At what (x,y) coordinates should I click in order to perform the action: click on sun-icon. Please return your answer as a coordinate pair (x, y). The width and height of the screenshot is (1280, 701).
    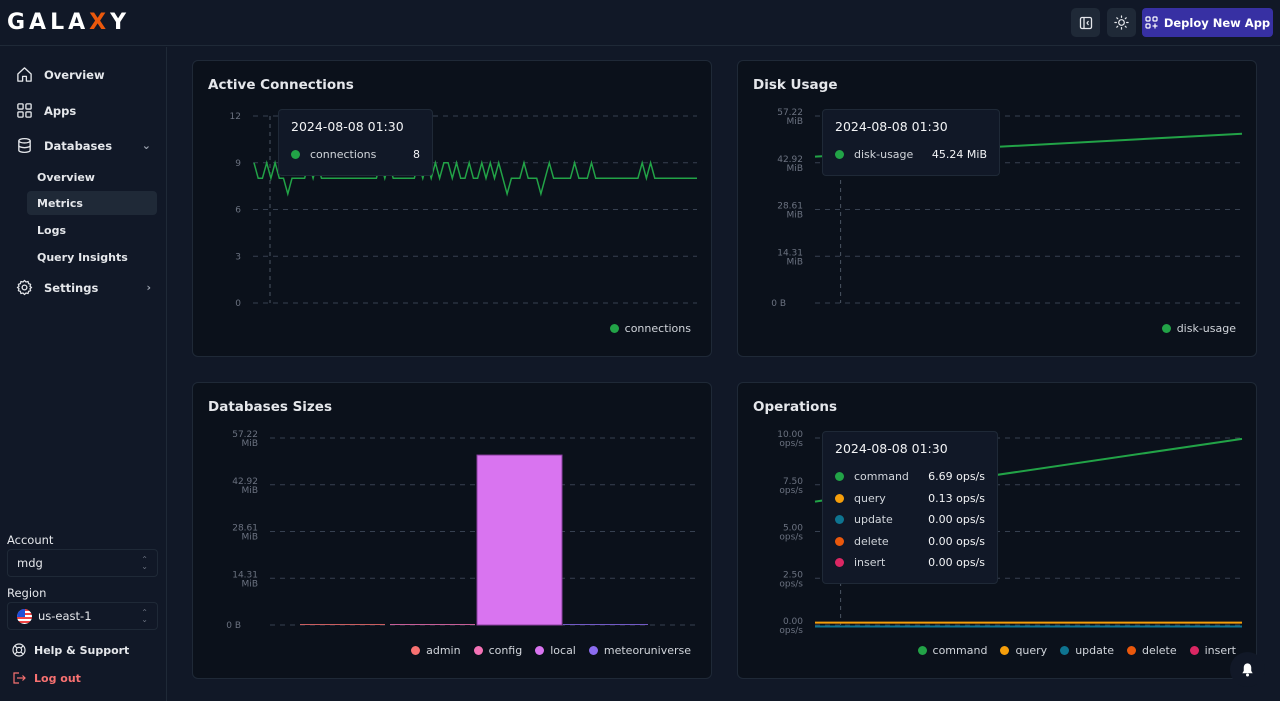
    Looking at the image, I should click on (1121, 22).